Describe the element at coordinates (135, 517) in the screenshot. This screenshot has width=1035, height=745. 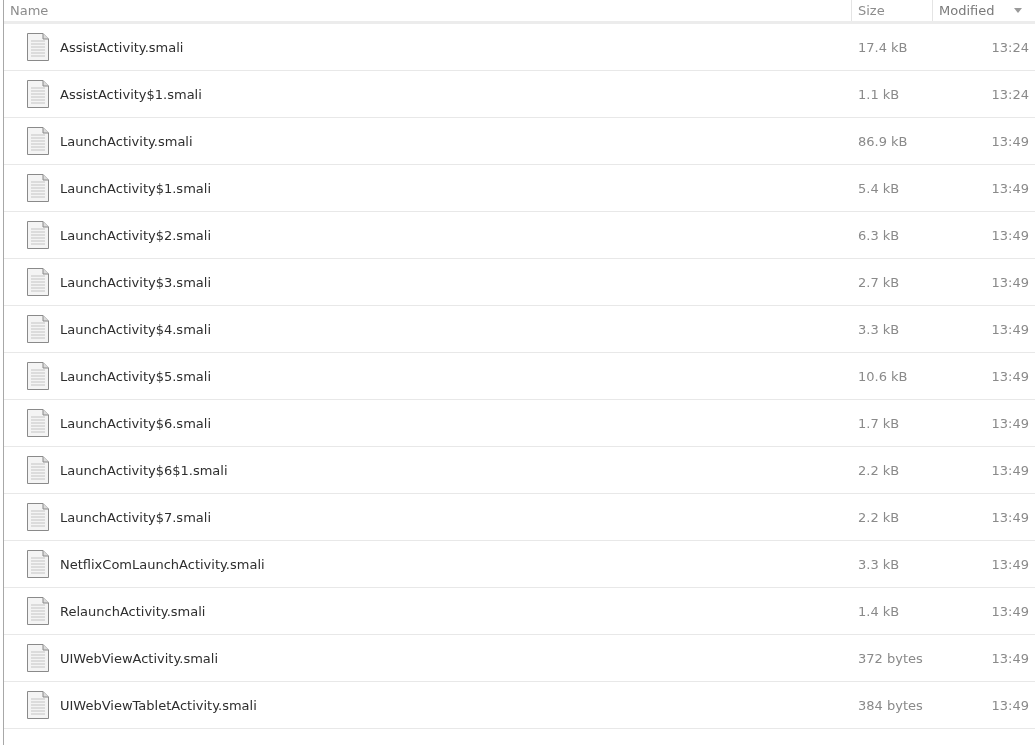
I see `file-name: LaunchActivity$7.smali` at that location.